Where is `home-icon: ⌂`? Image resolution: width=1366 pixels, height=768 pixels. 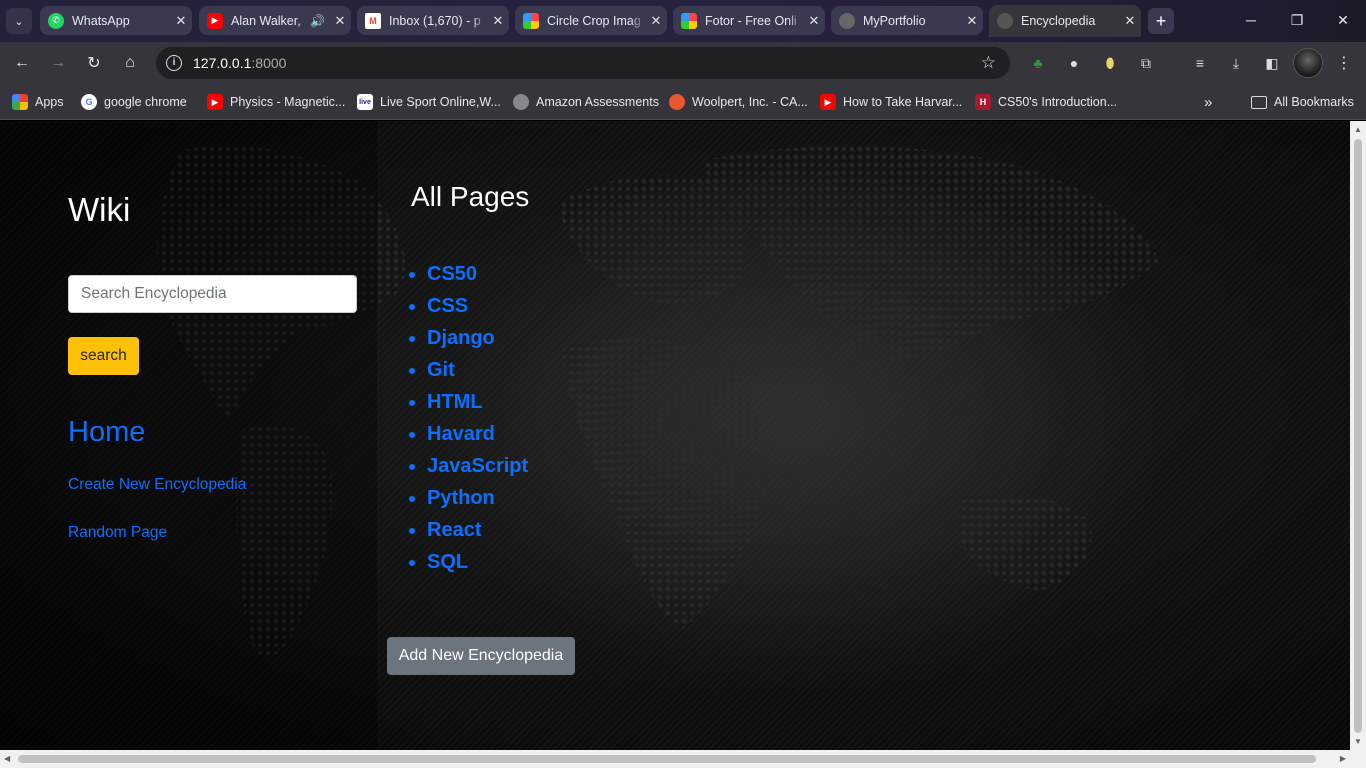 home-icon: ⌂ is located at coordinates (130, 63).